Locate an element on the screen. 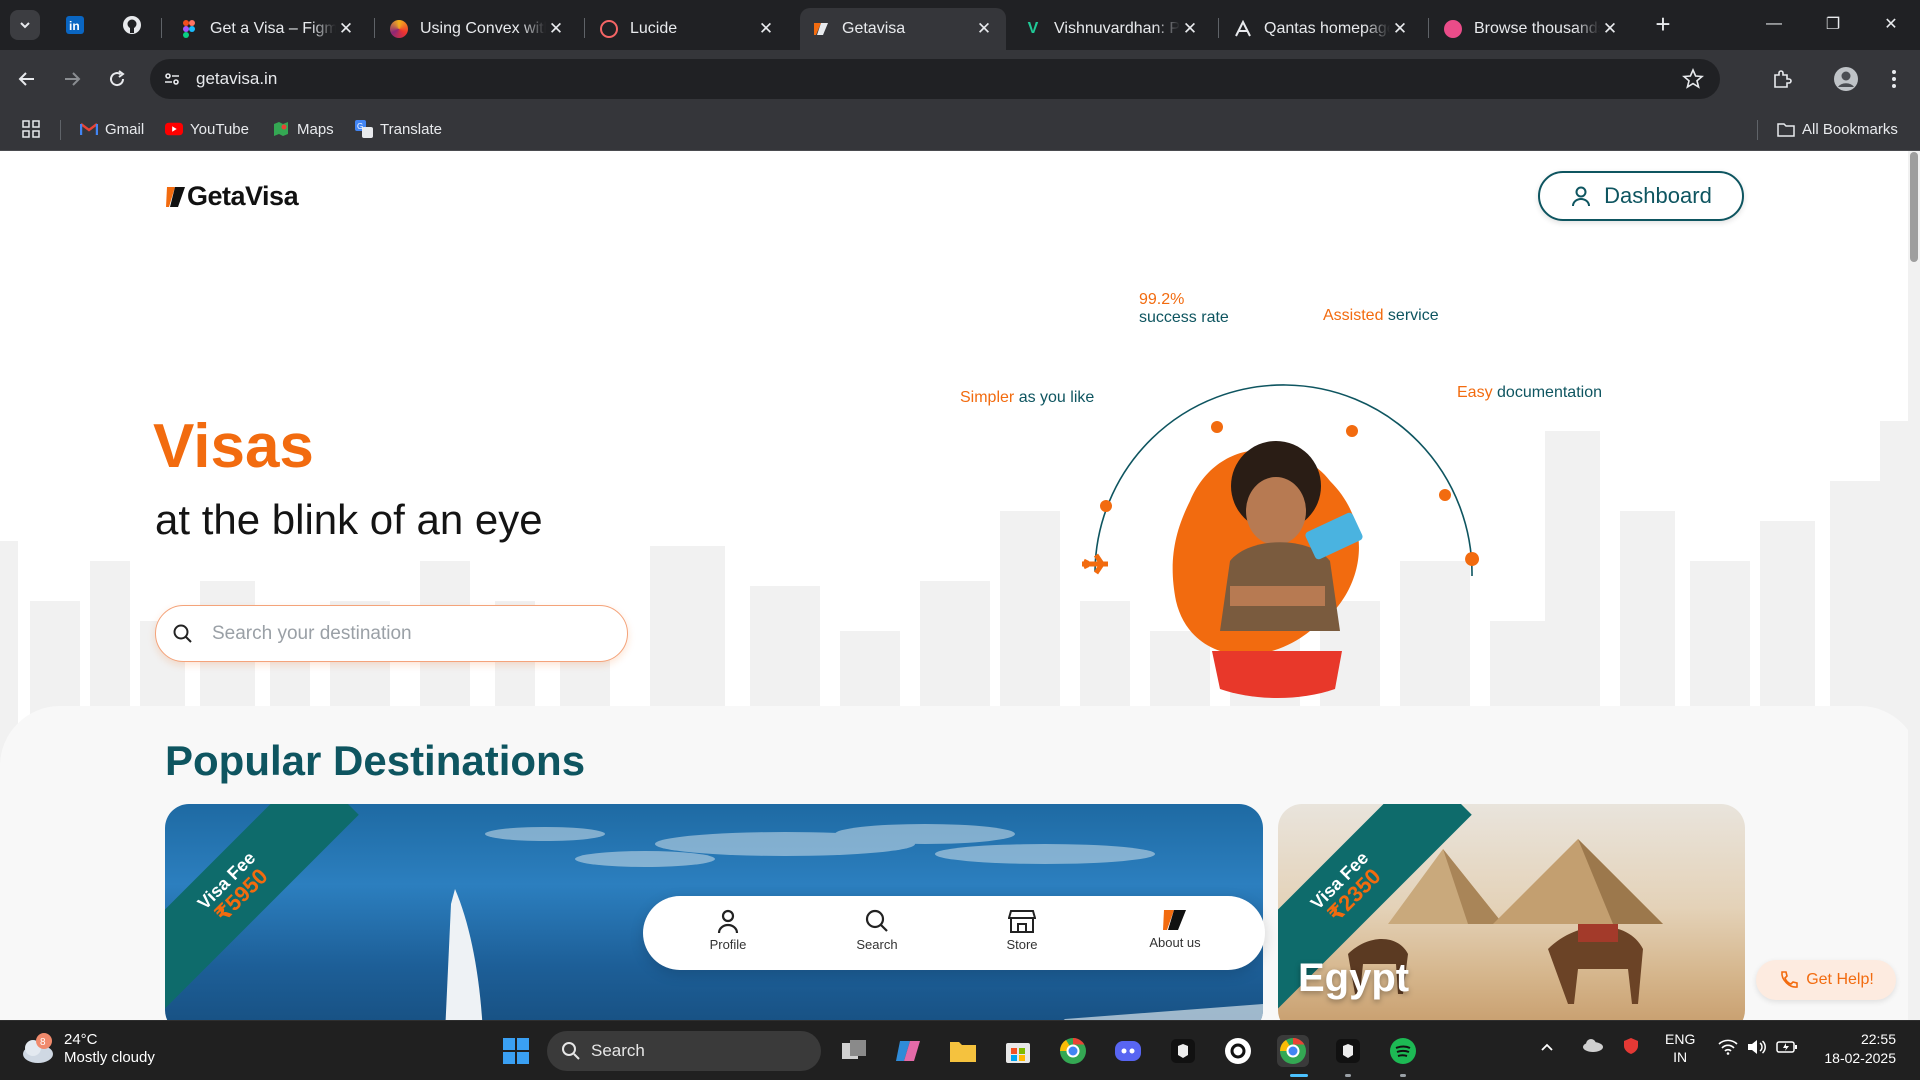 This screenshot has width=1920, height=1080. tab-title: Vishnuvardhan: Pr is located at coordinates (1117, 28).